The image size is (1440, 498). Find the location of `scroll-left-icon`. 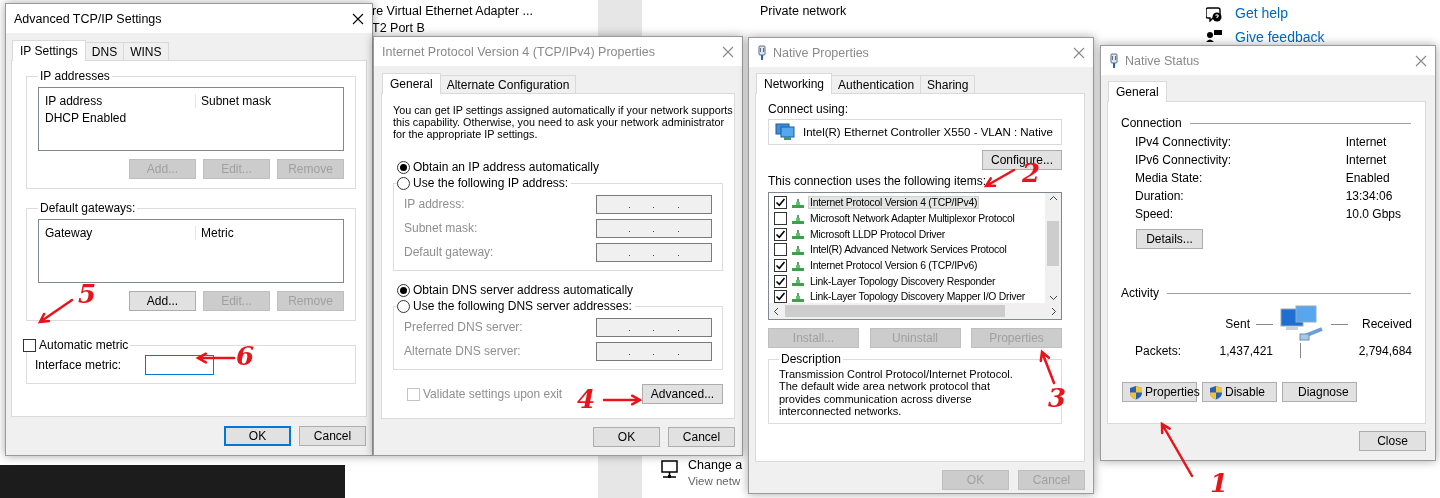

scroll-left-icon is located at coordinates (776, 311).